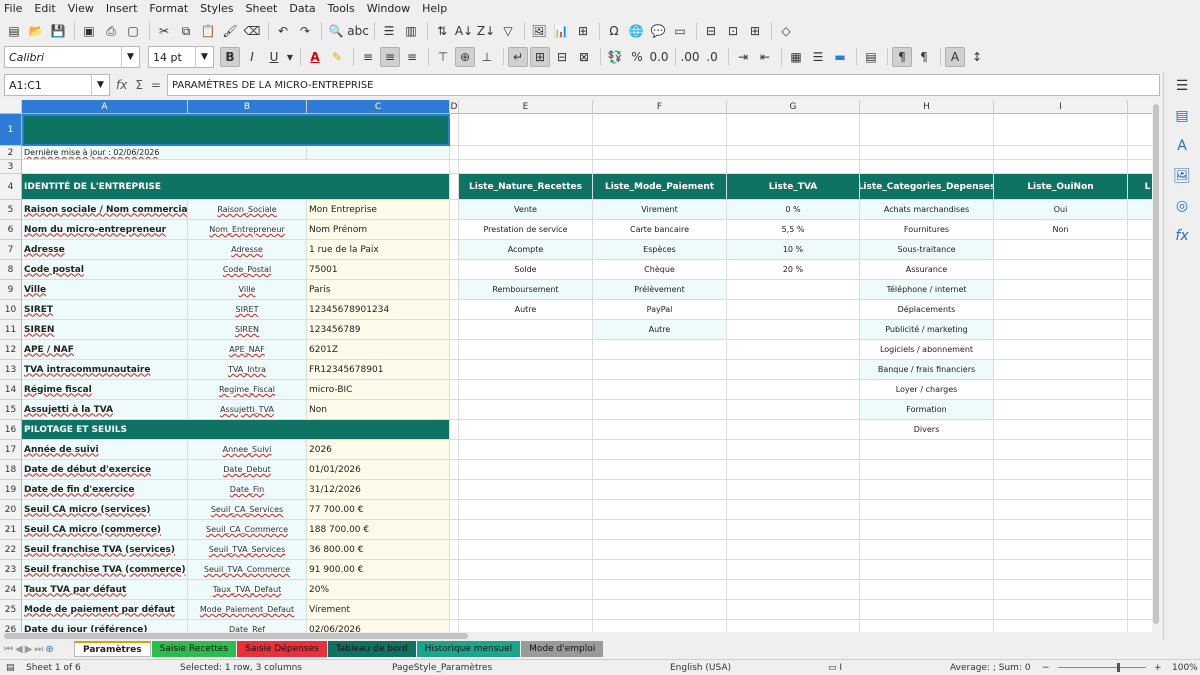  Describe the element at coordinates (252, 57) in the screenshot. I see `italic-icon: I` at that location.